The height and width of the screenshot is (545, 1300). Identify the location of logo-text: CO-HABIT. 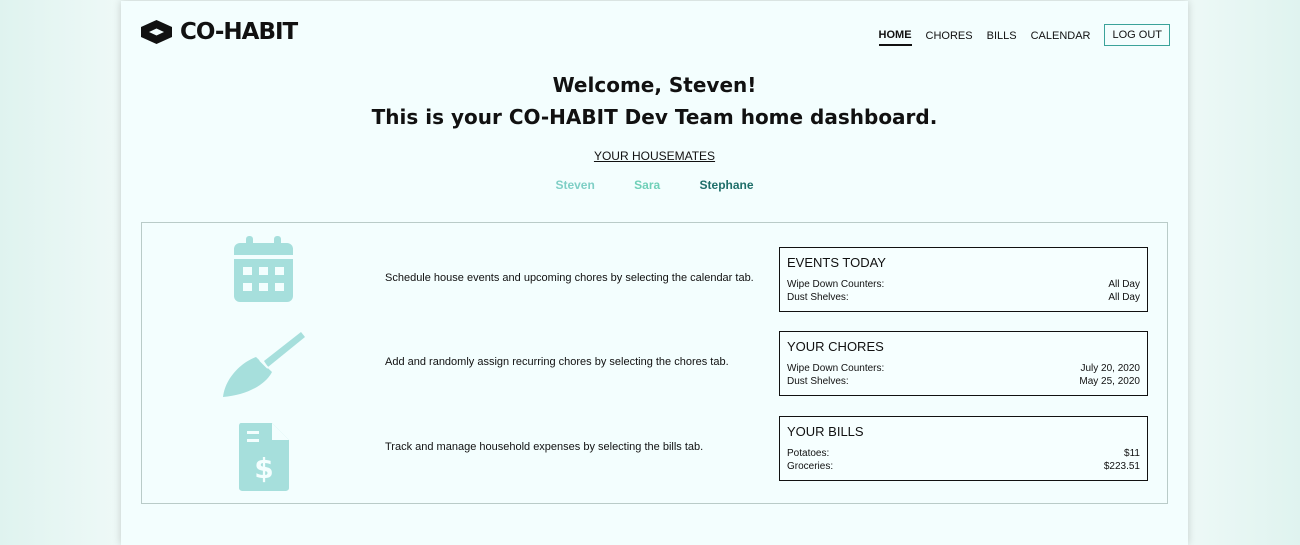
(239, 32).